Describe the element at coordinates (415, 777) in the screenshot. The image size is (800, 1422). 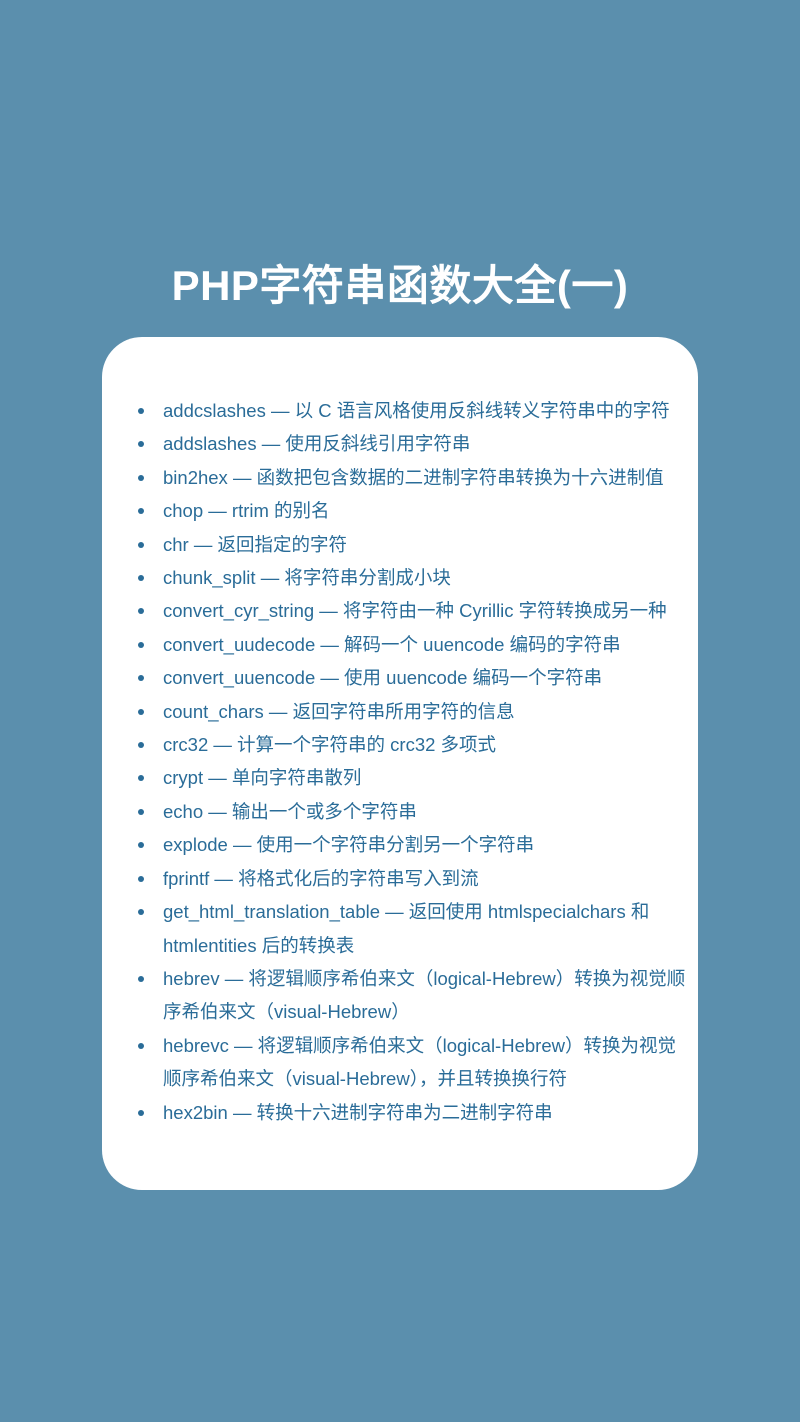
I see `list-item: crypt — 单向字符串散列` at that location.